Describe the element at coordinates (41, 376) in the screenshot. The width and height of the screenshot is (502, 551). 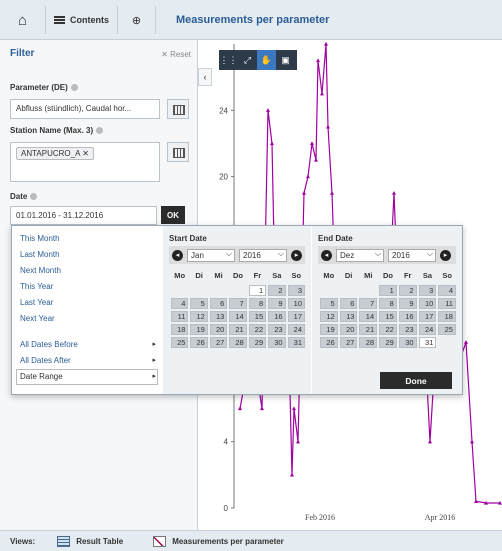
I see `quick-range-submenu: Date Range` at that location.